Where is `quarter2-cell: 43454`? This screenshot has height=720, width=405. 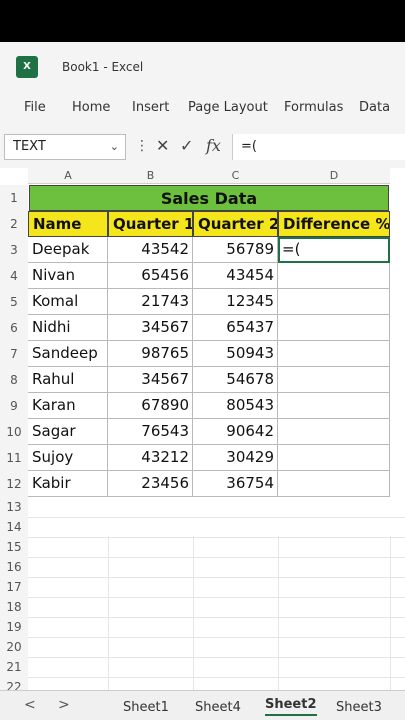
quarter2-cell: 43454 is located at coordinates (235, 276).